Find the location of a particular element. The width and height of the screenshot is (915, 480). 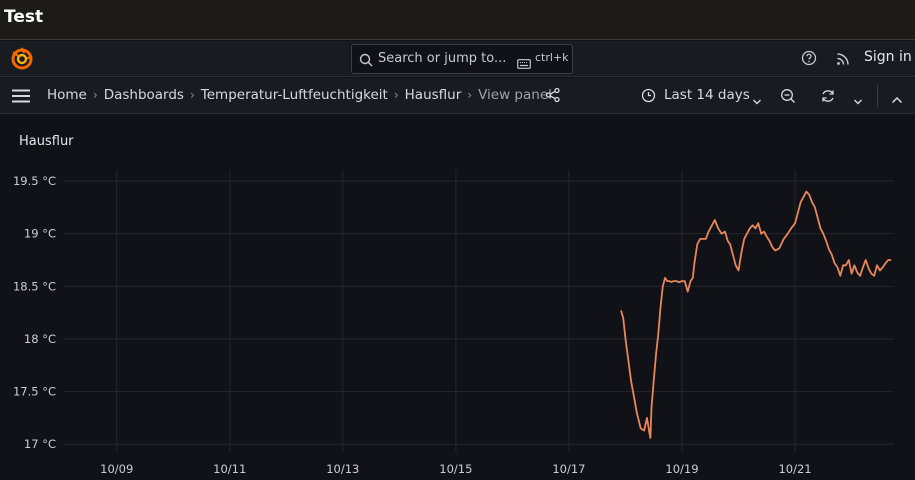

share-icon is located at coordinates (553, 97).